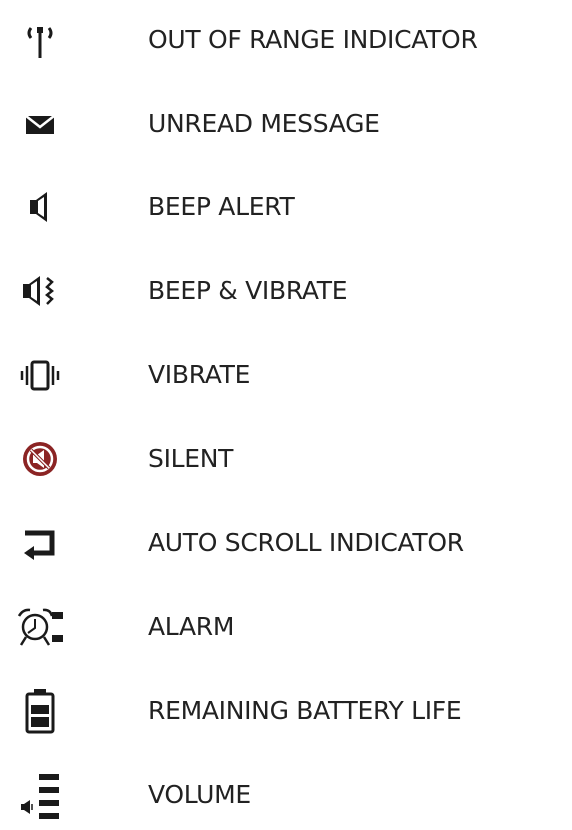 The width and height of the screenshot is (572, 830). I want to click on legend-row-beep-vibrate: BEEP & VIBRATE, so click(286, 291).